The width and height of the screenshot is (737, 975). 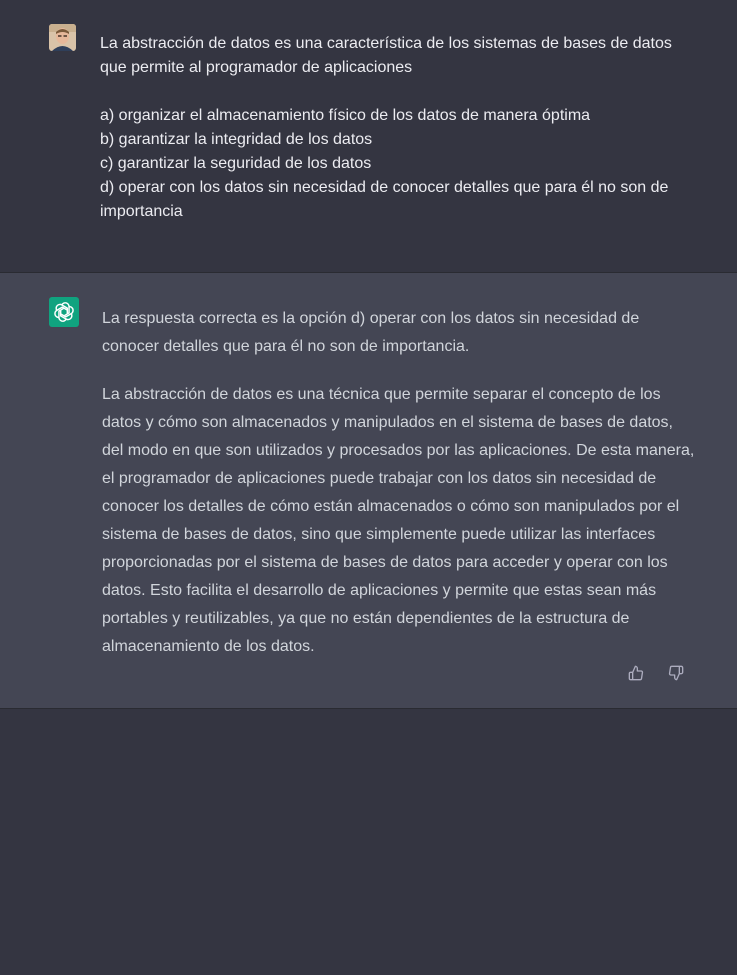 I want to click on thumbs-down-button, so click(x=676, y=673).